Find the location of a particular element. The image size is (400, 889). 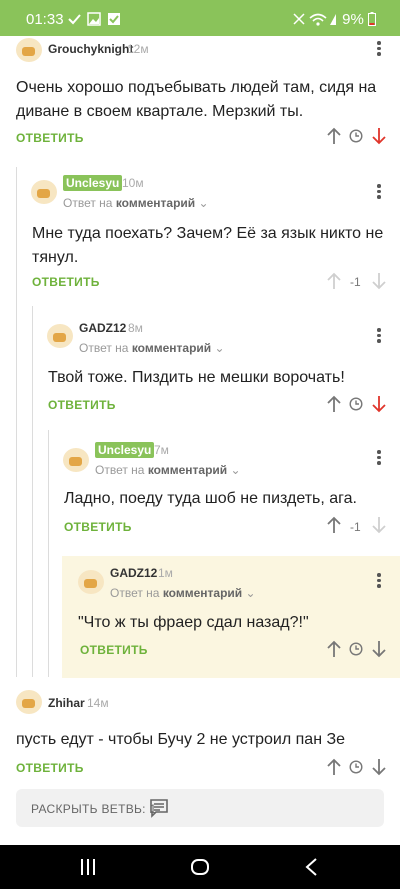

status-right: 9% is located at coordinates (334, 19).